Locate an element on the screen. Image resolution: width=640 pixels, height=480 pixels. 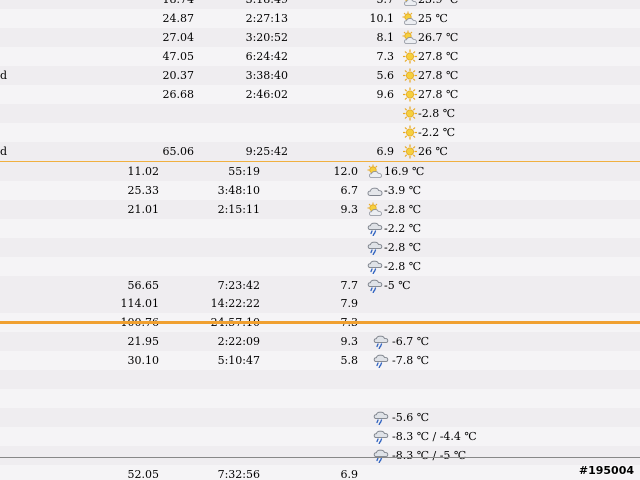
distance-cell: 27.04 is located at coordinates (178, 37).